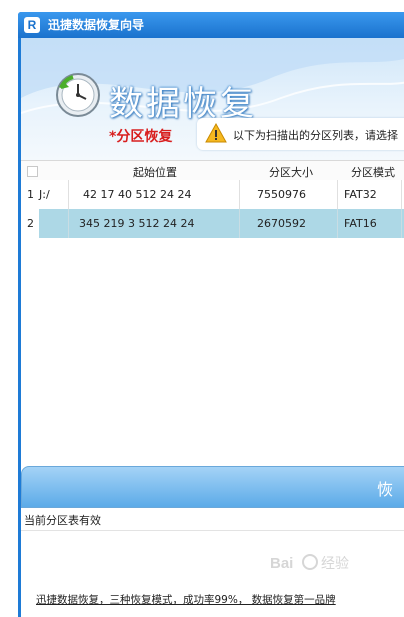  What do you see at coordinates (281, 223) in the screenshot?
I see `row-size: 2670592` at bounding box center [281, 223].